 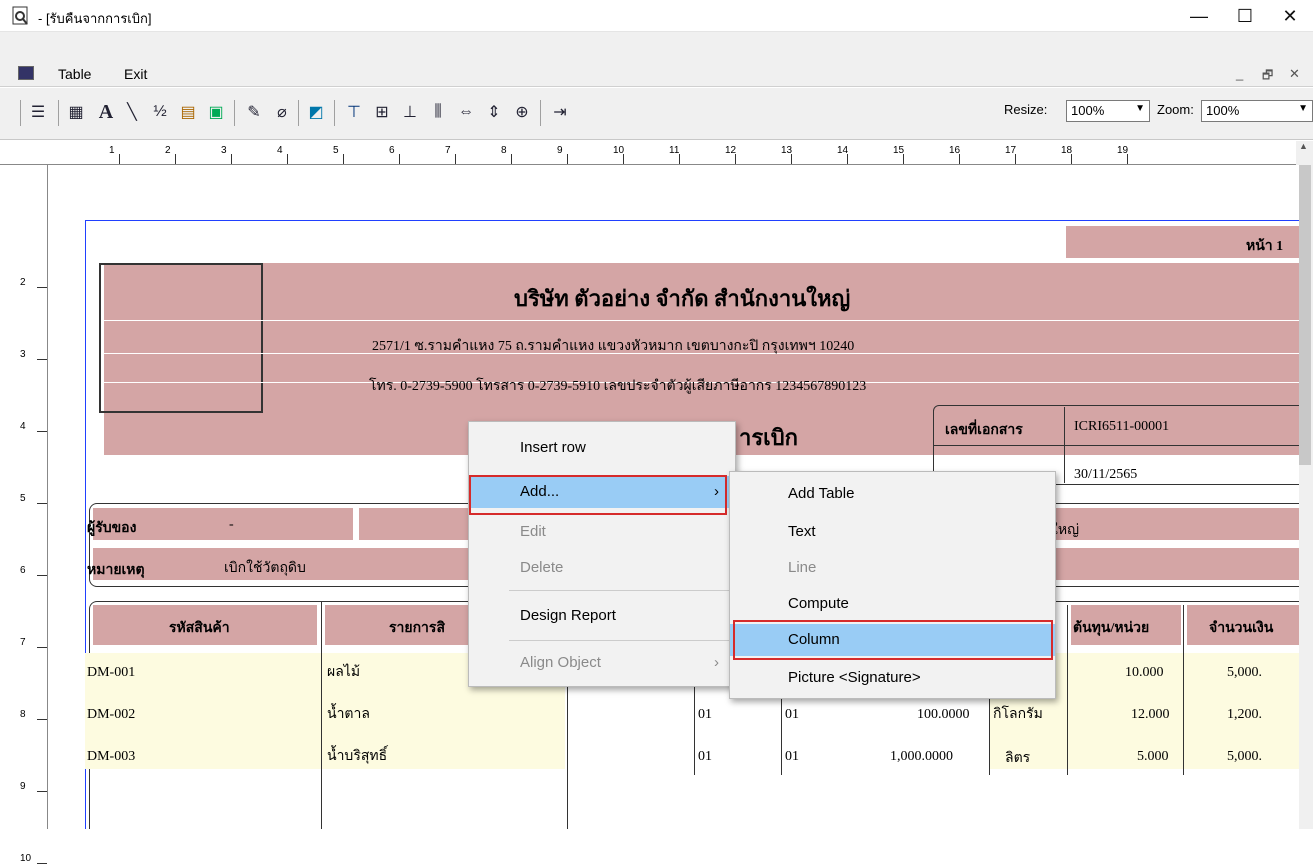 What do you see at coordinates (116, 570) in the screenshot?
I see `note-label: หมายเหตุ` at bounding box center [116, 570].